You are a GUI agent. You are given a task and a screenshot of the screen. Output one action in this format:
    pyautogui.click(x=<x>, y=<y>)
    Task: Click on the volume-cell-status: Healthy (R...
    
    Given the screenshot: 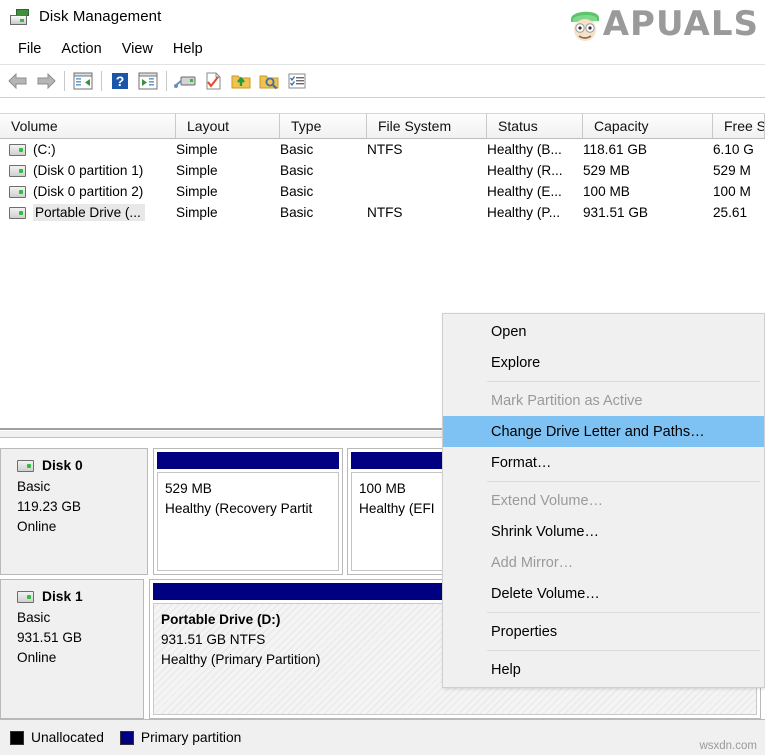 What is the action you would take?
    pyautogui.click(x=525, y=170)
    